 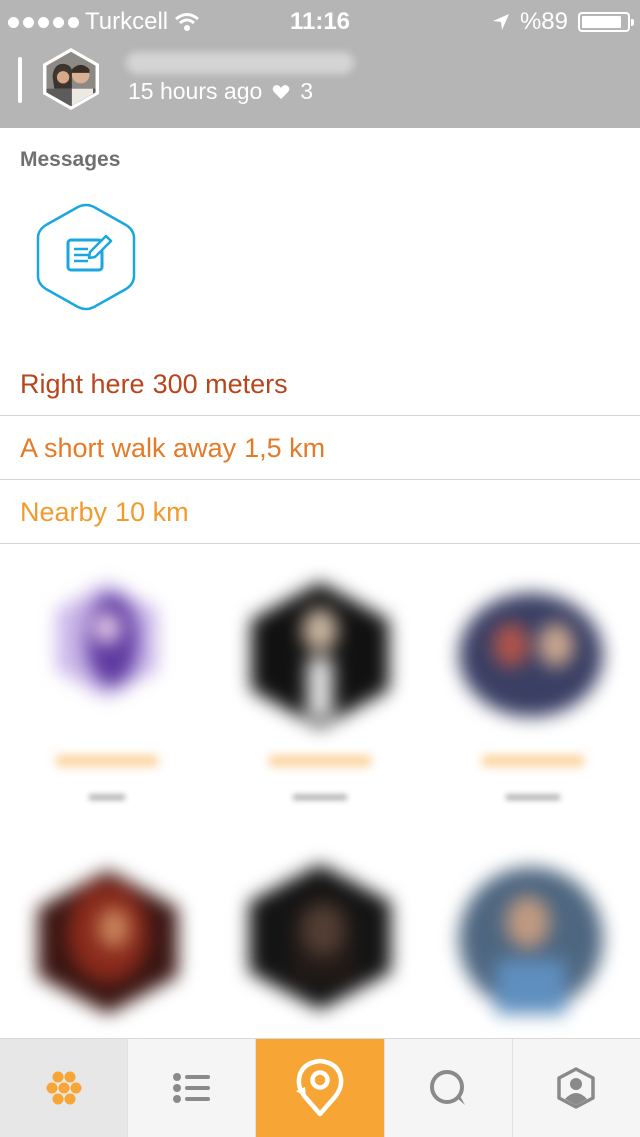 I want to click on status-bar: Turkcell 11:16 %89, so click(x=320, y=20).